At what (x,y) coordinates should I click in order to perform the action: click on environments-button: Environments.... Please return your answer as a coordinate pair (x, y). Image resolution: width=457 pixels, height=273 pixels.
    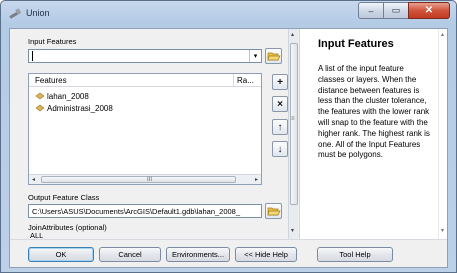
    Looking at the image, I should click on (198, 254).